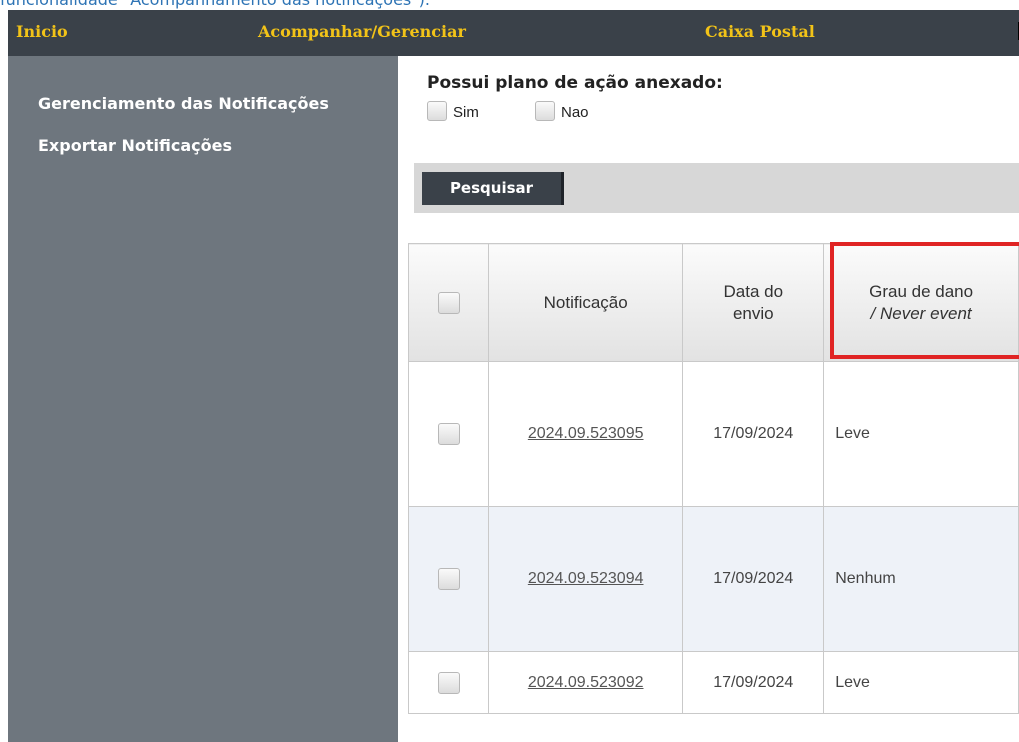  Describe the element at coordinates (135, 145) in the screenshot. I see `sidebar-item-exportar: Exportar Notificações` at that location.